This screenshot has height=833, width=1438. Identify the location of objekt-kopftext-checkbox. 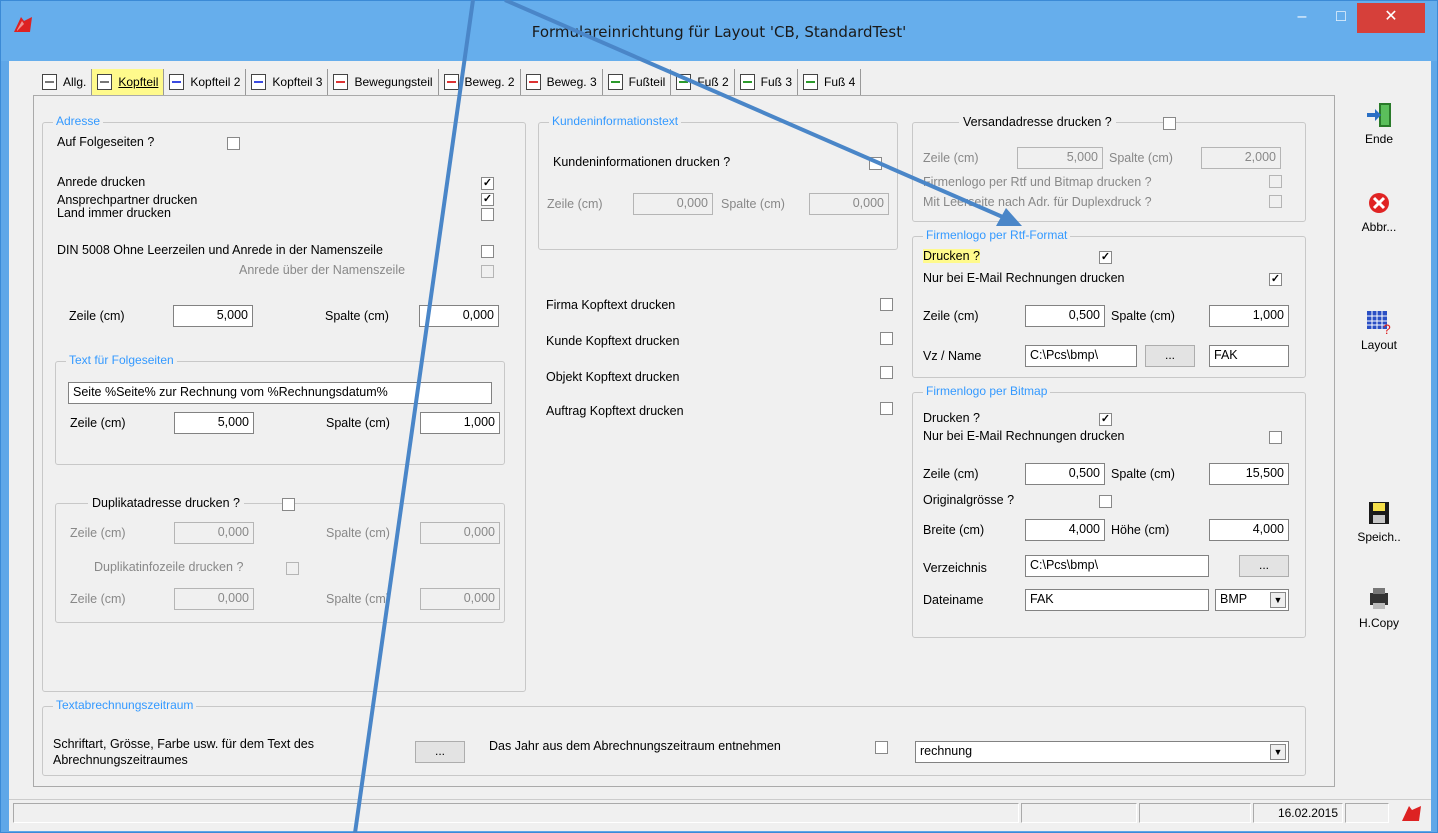
(886, 372).